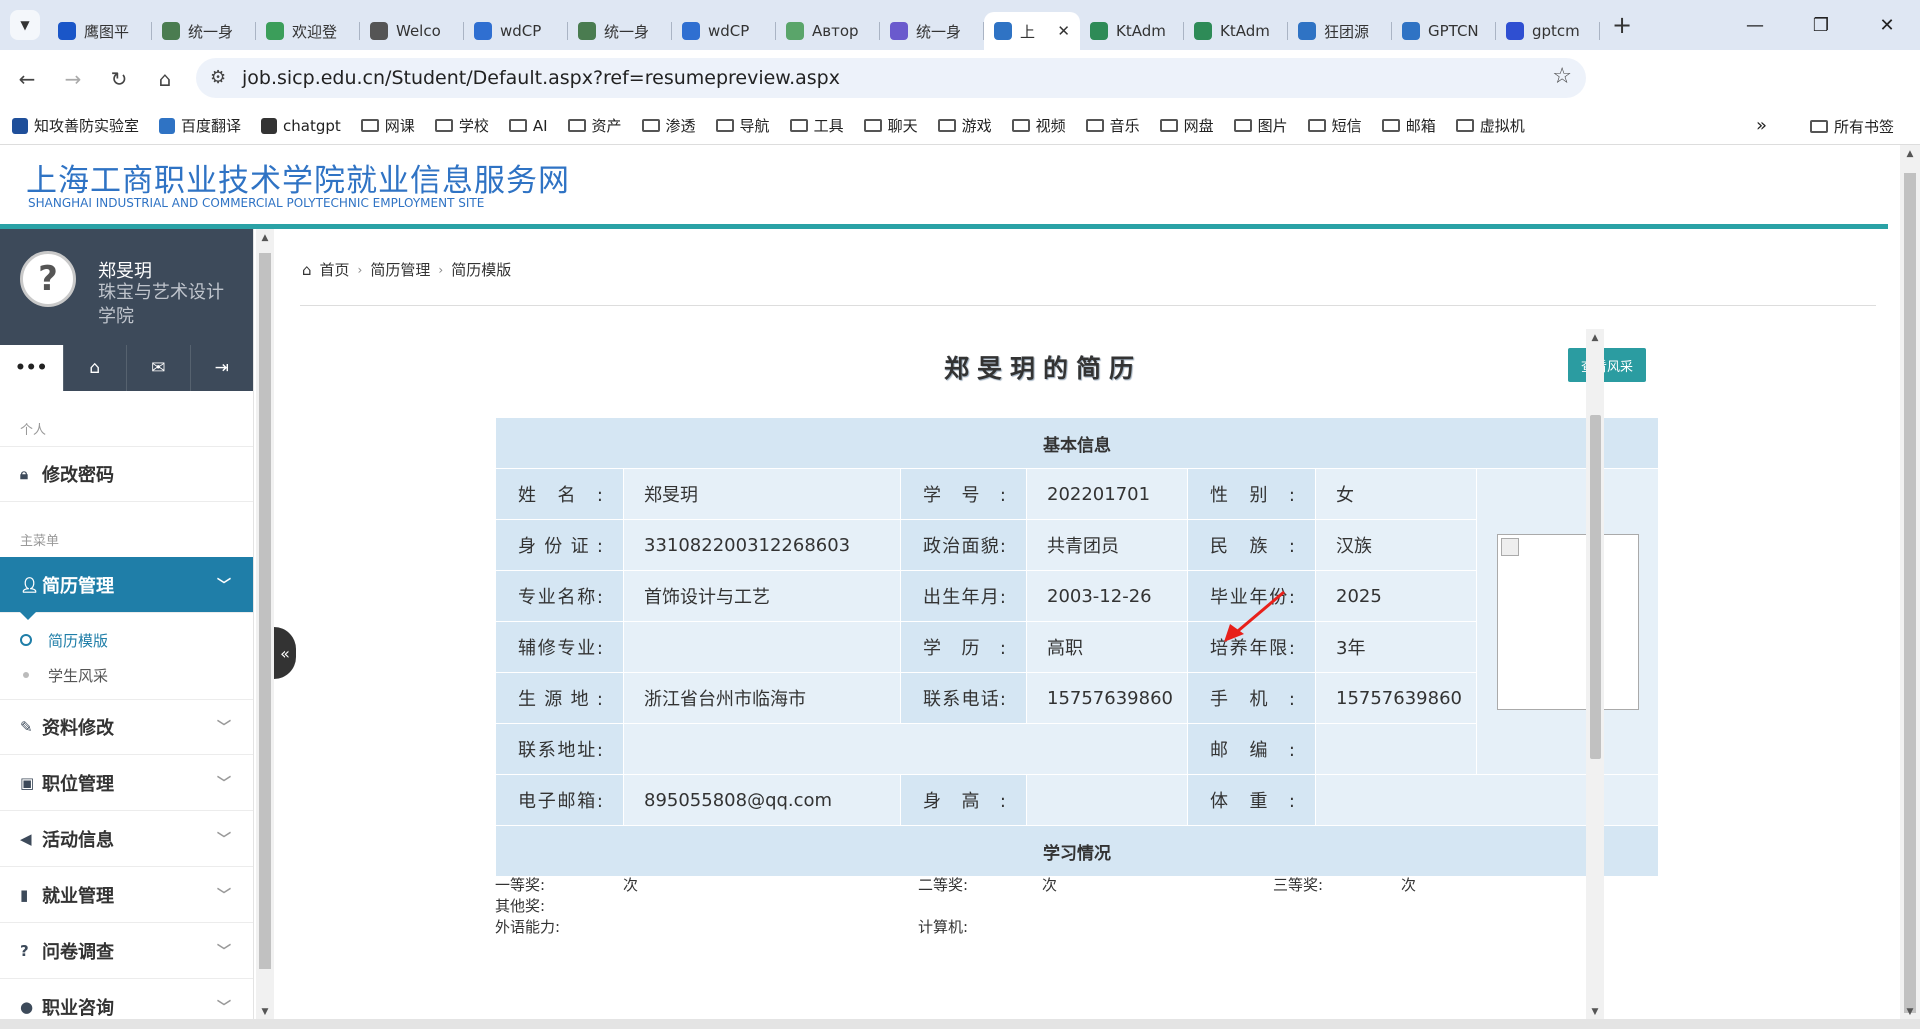 This screenshot has height=1029, width=1920. I want to click on bookmark-item: 知攻善防实验室, so click(75, 125).